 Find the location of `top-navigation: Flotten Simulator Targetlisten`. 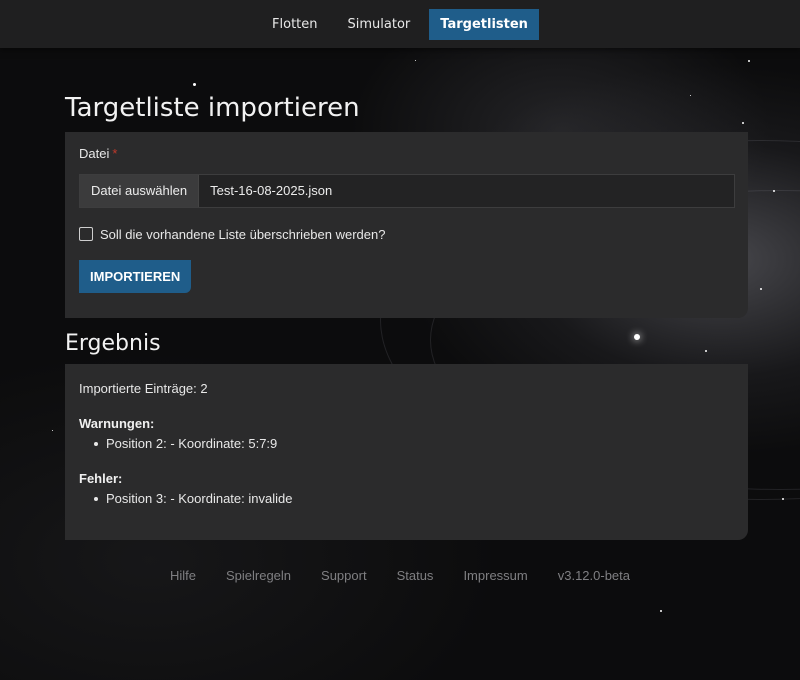

top-navigation: Flotten Simulator Targetlisten is located at coordinates (400, 24).